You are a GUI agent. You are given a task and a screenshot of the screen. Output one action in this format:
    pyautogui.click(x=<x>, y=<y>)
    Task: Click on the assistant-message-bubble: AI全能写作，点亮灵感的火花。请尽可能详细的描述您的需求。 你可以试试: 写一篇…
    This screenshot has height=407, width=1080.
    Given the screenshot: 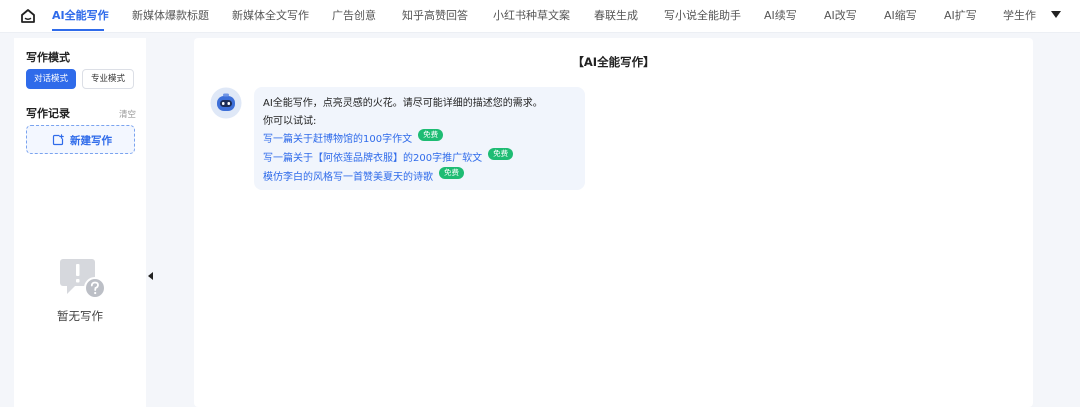 What is the action you would take?
    pyautogui.click(x=419, y=138)
    